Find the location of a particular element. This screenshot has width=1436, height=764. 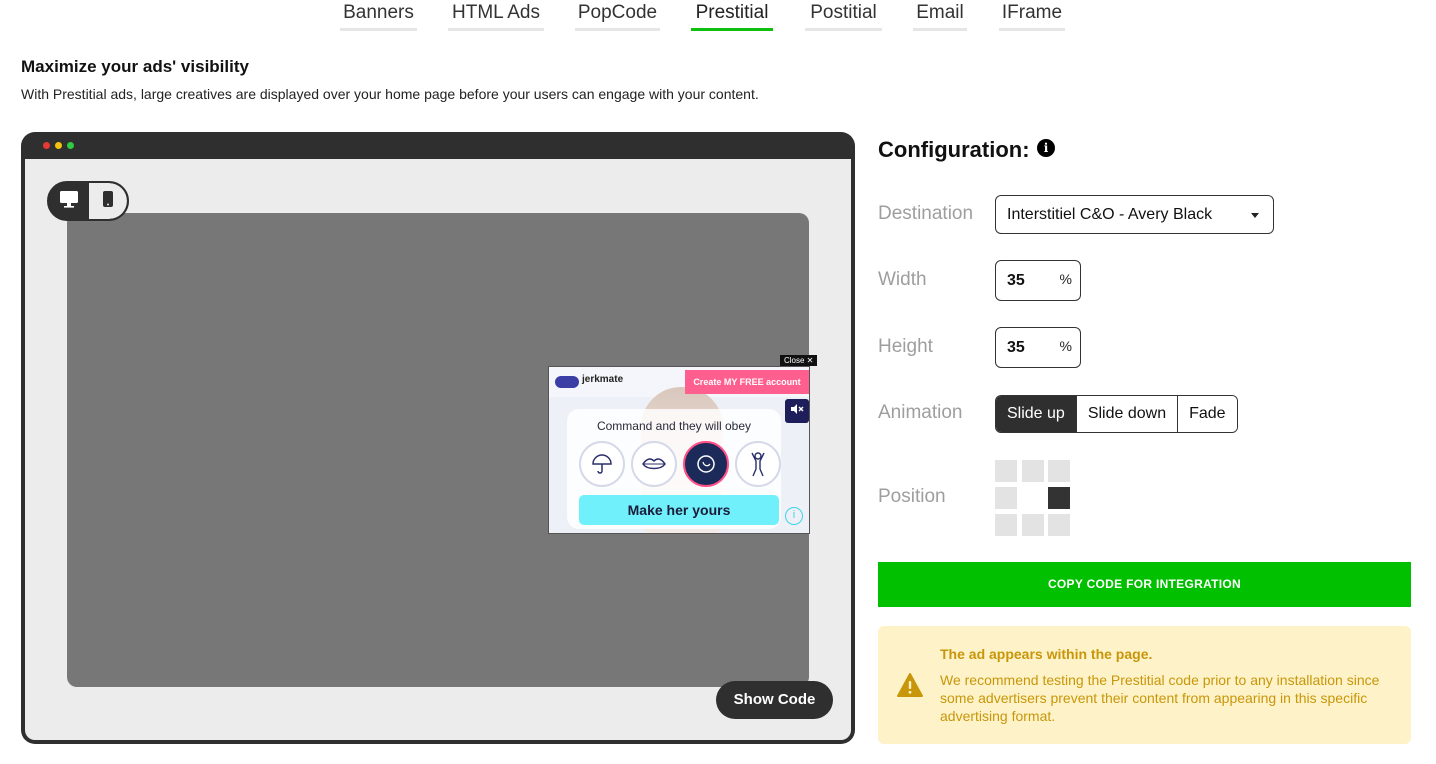

device-toggle is located at coordinates (88, 201).